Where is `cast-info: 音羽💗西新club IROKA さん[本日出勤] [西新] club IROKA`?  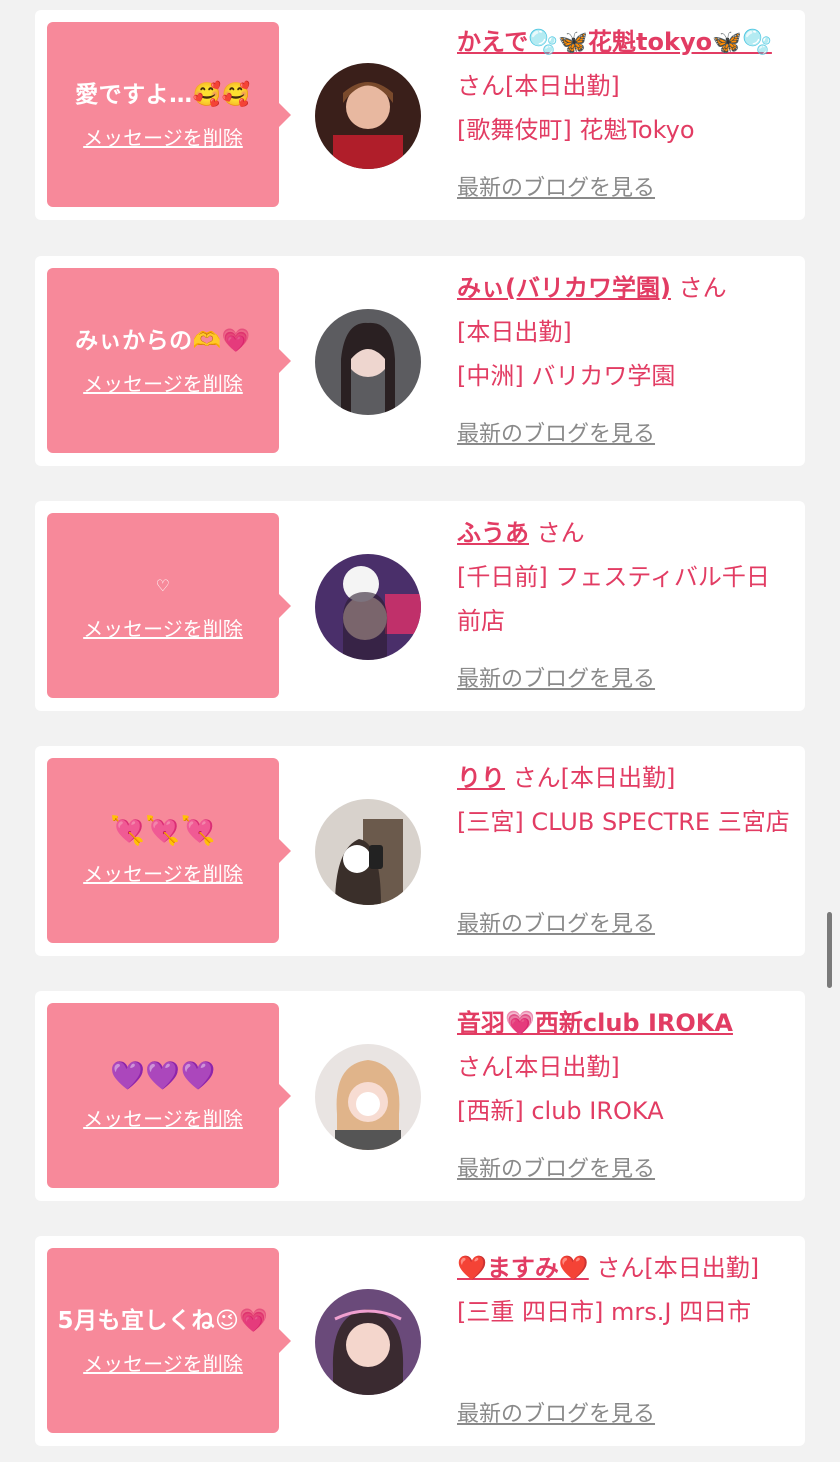
cast-info: 音羽💗西新club IROKA さん[本日出勤] [西新] club IROKA is located at coordinates (624, 1067).